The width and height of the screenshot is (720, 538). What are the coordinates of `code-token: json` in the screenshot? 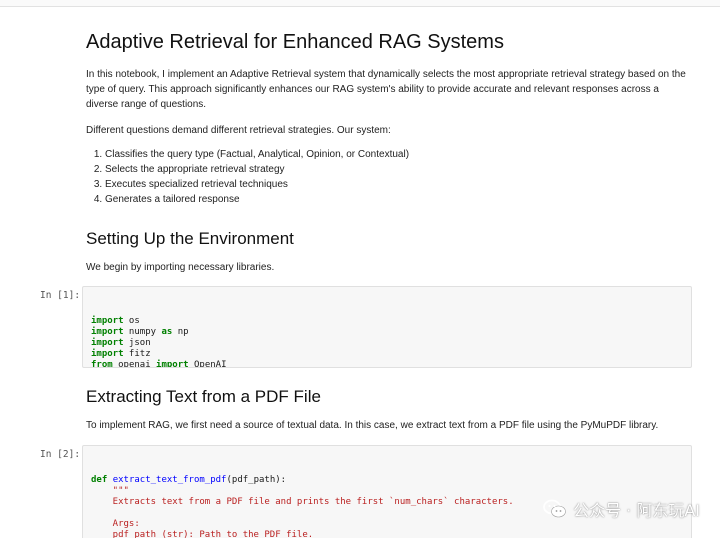 It's located at (137, 343).